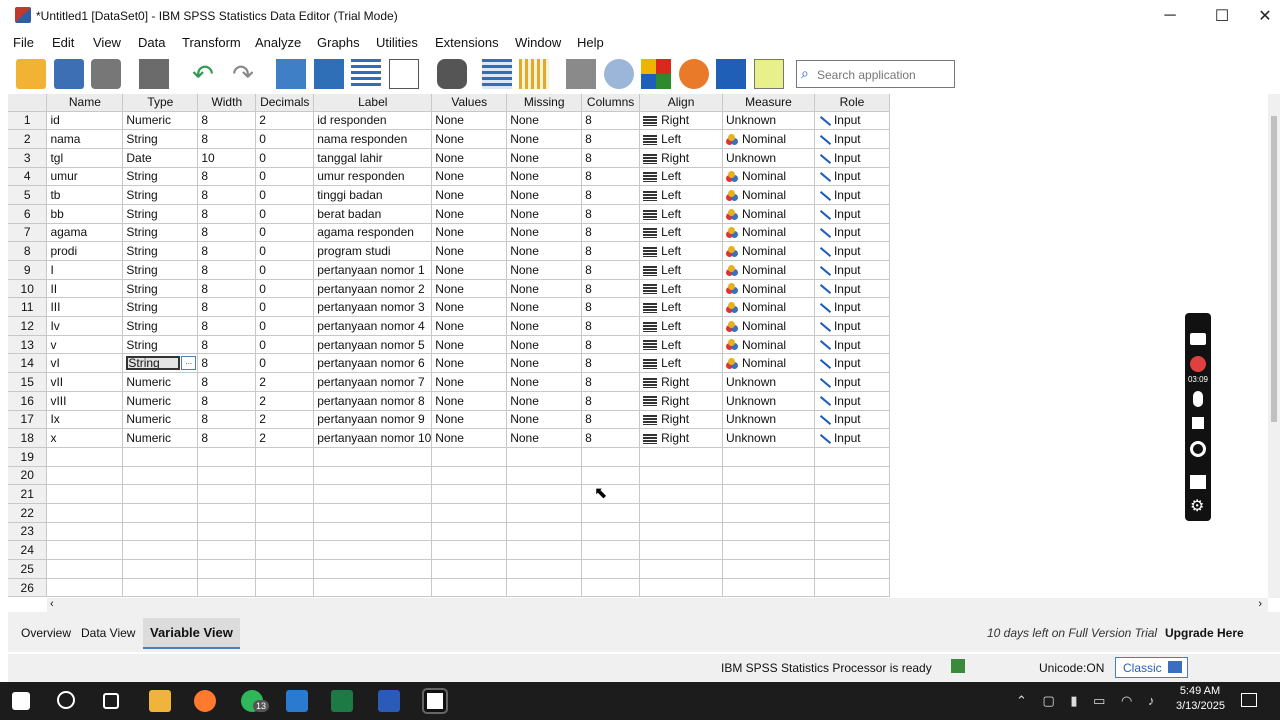 The height and width of the screenshot is (720, 1280). What do you see at coordinates (154, 74) in the screenshot?
I see `dialog-recall-icon` at bounding box center [154, 74].